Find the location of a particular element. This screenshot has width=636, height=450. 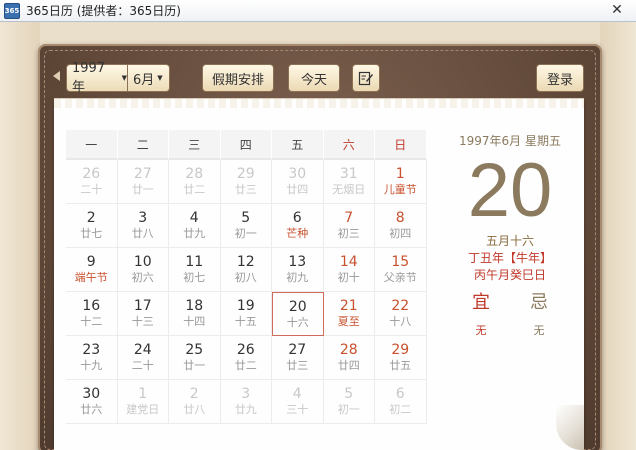

calendar-day-cell: 4 廿九 is located at coordinates (195, 226).